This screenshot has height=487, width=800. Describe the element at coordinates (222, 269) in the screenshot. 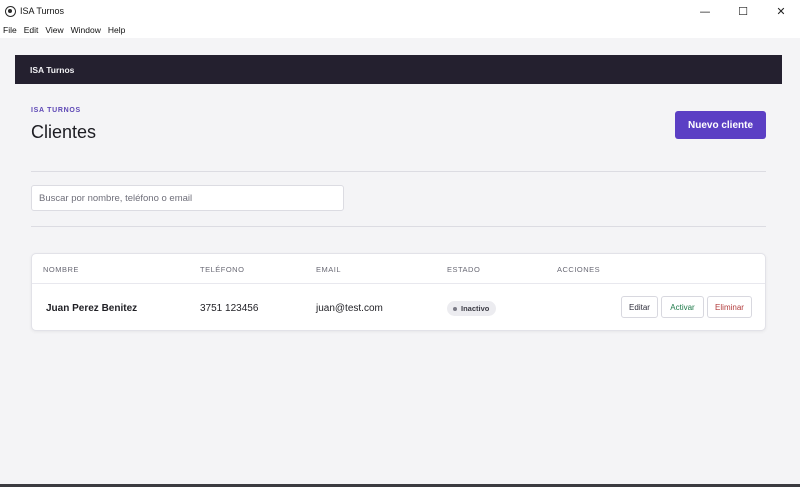

I see `column-header-phone: TELÉFONO` at that location.